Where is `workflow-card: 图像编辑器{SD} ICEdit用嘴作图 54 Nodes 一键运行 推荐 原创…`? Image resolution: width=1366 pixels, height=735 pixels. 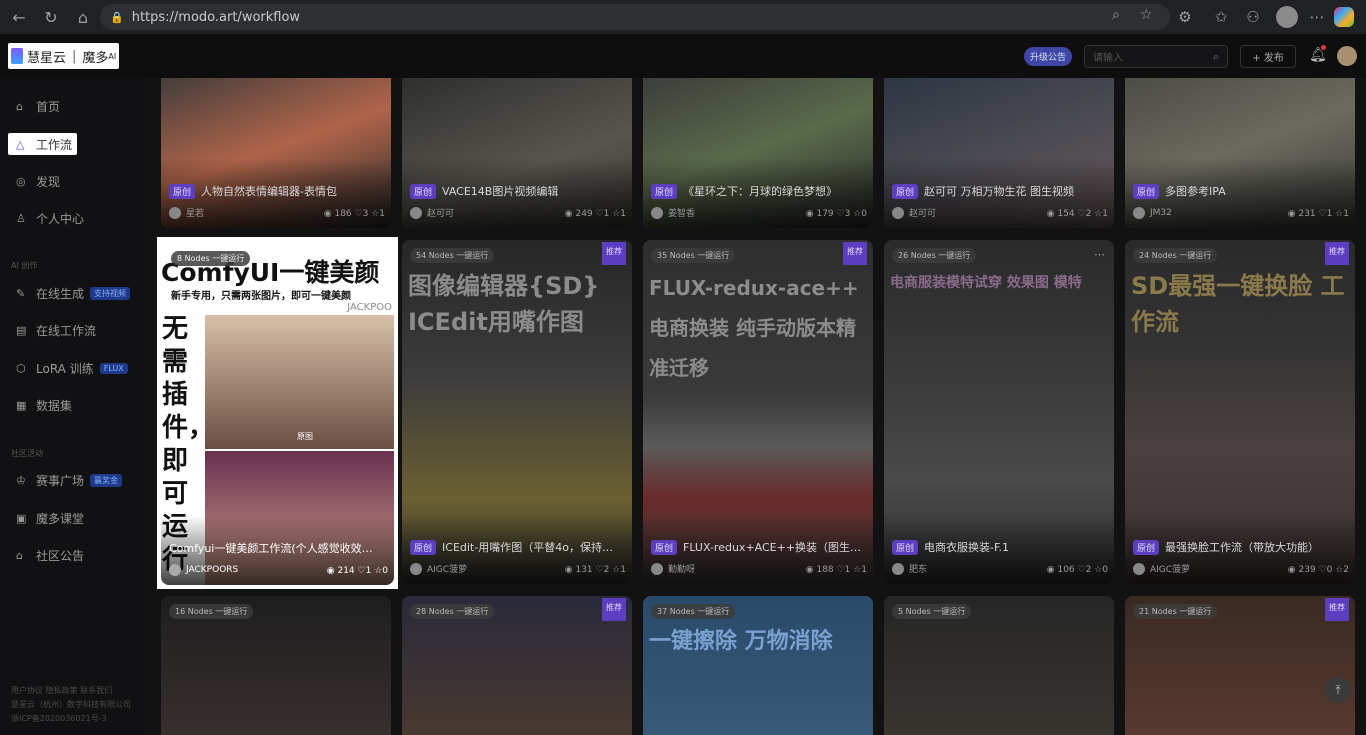 workflow-card: 图像编辑器{SD} ICEdit用嘴作图 54 Nodes 一键运行 推荐 原创… is located at coordinates (517, 412).